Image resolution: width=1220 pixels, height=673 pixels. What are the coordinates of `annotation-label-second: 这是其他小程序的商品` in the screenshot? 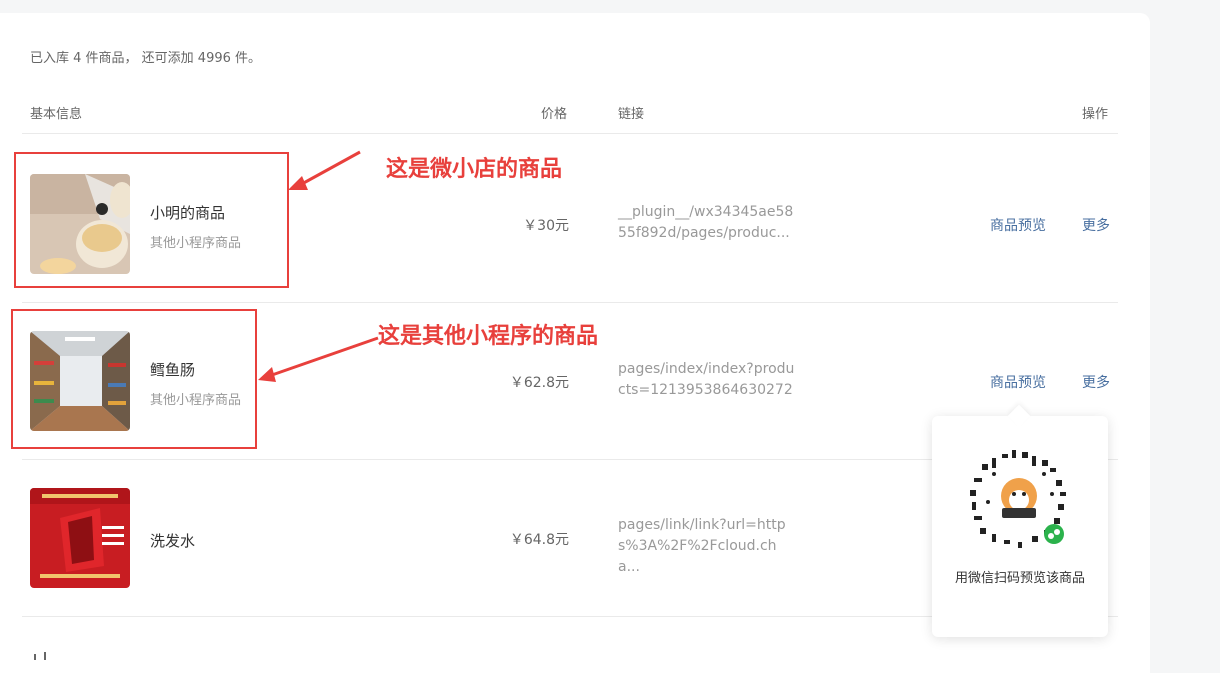 It's located at (488, 336).